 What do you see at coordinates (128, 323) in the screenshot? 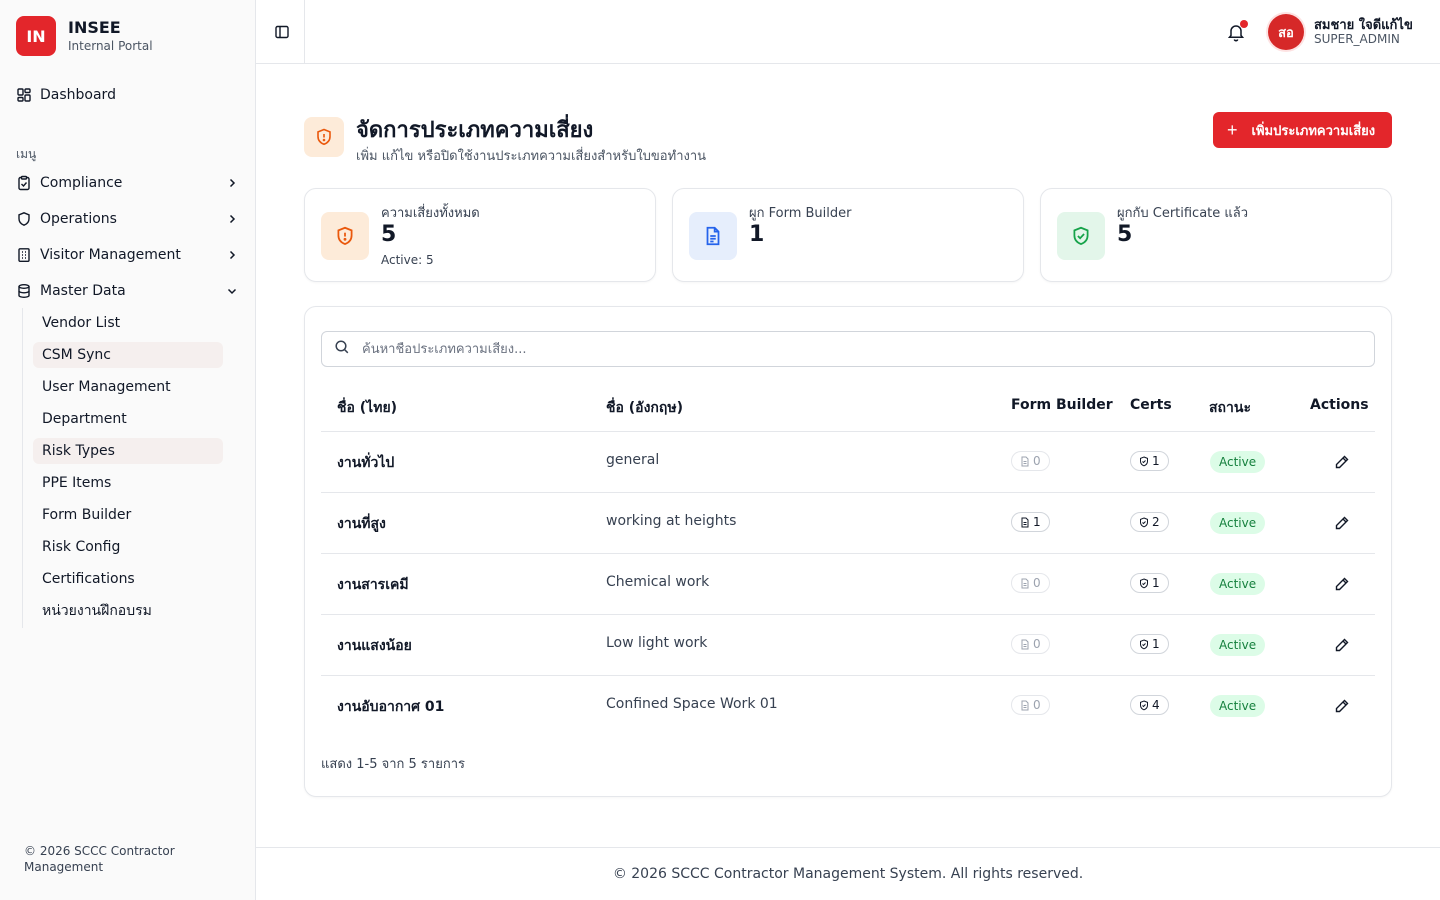
I see `submenu-item-vendor-list: Vendor List` at bounding box center [128, 323].